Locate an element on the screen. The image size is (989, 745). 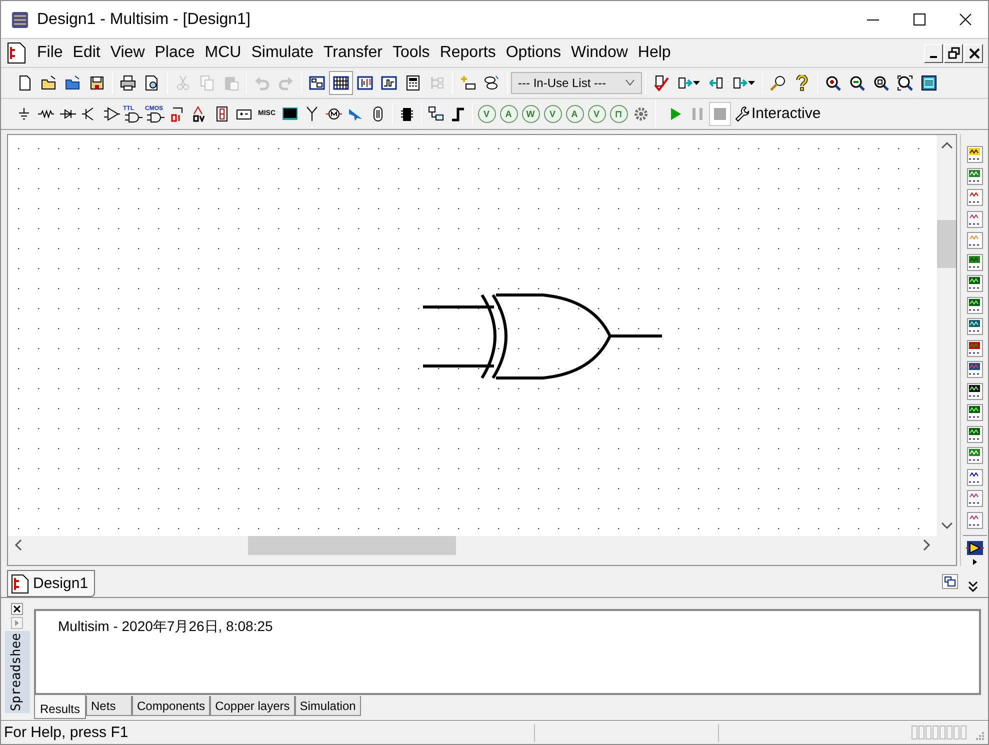
spreadsheet-tab: Nets is located at coordinates (109, 706).